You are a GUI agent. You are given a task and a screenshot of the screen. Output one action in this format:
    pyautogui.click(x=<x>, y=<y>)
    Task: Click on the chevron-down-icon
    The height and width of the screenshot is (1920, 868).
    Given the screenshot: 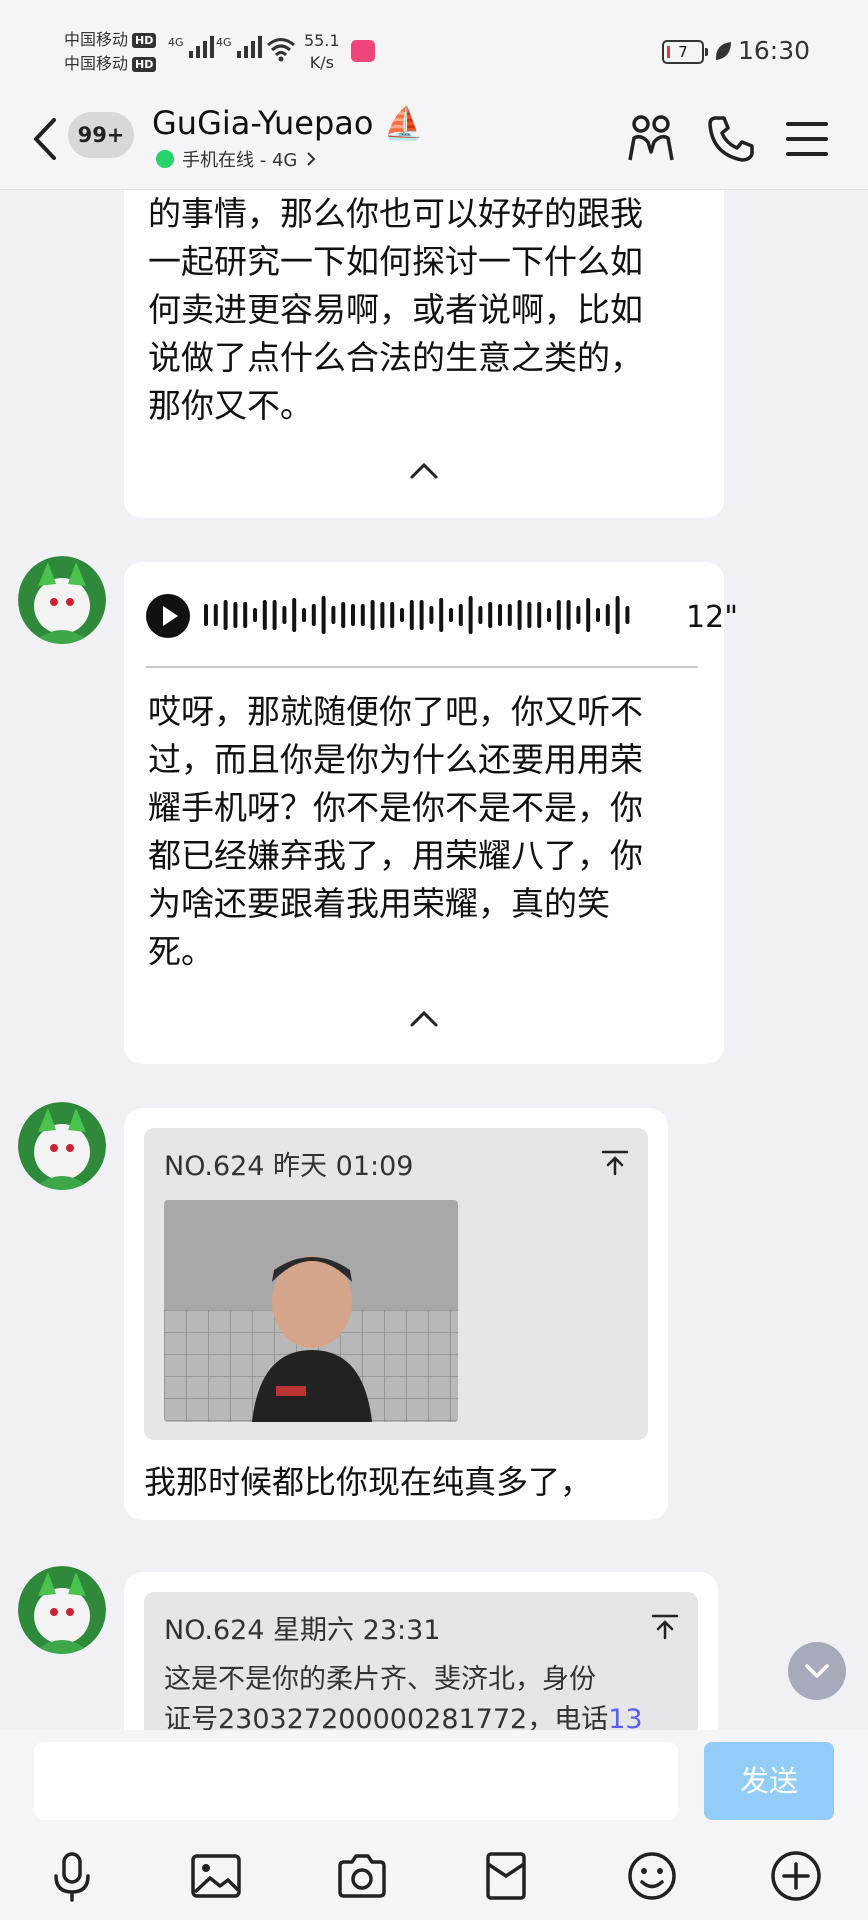 What is the action you would take?
    pyautogui.click(x=817, y=1671)
    